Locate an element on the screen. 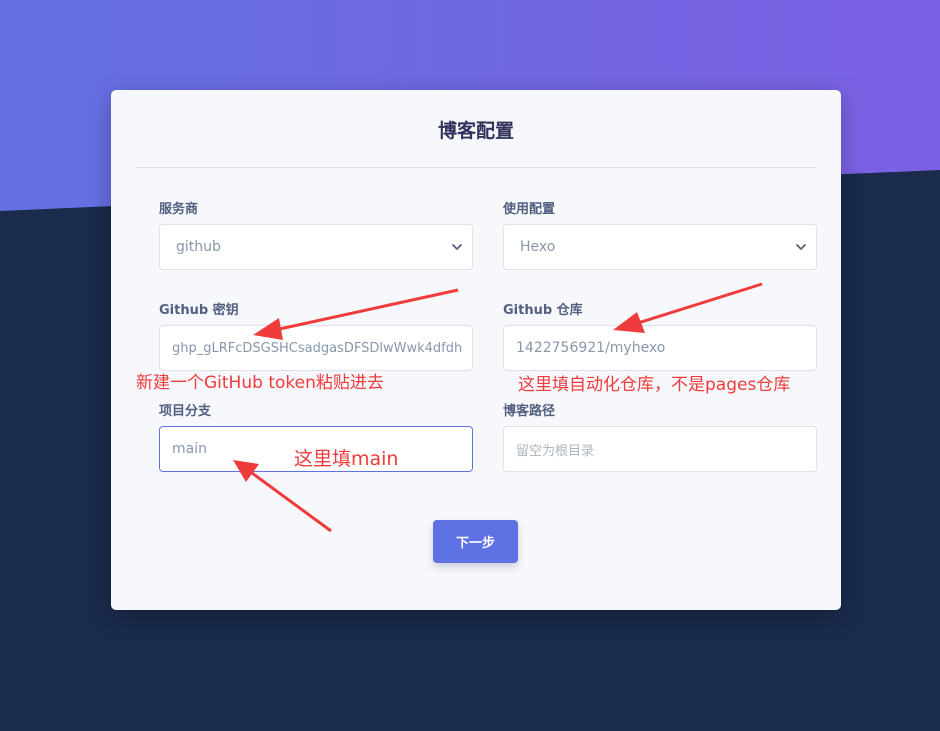  token-annotation: 新建一个GitHub token粘贴进去 is located at coordinates (260, 383).